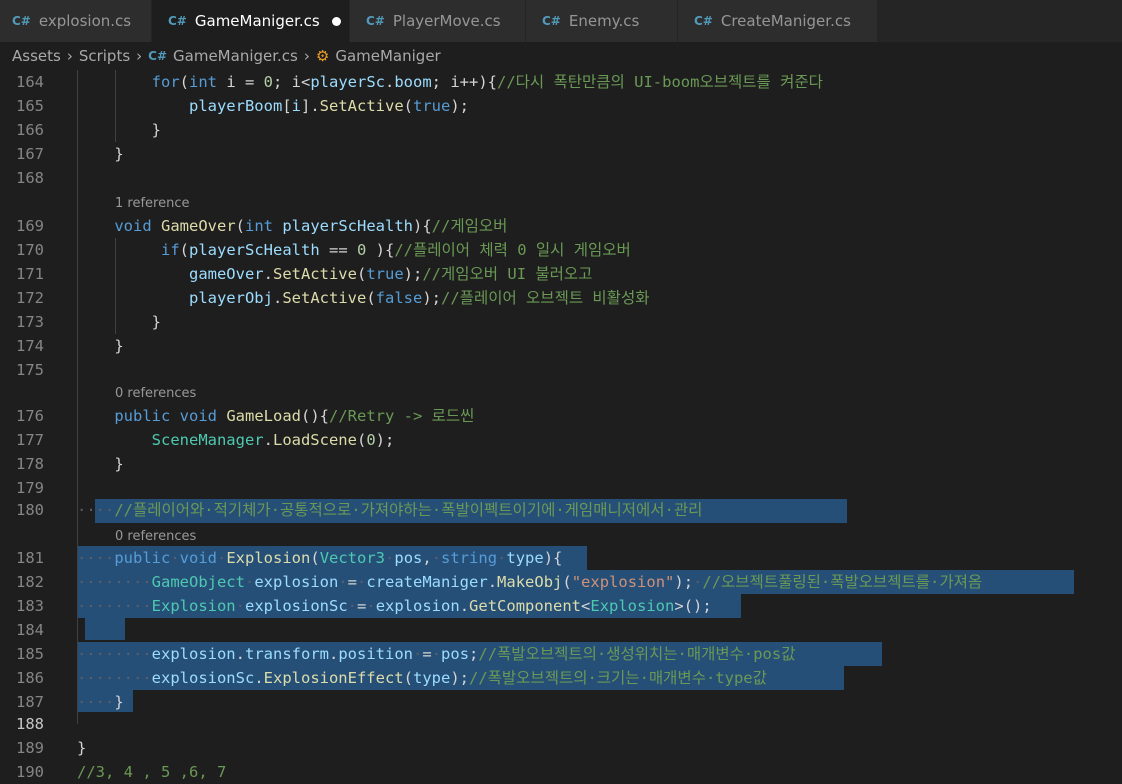  I want to click on code-text: //3, 4 , 5 ,6, 7, so click(151, 772).